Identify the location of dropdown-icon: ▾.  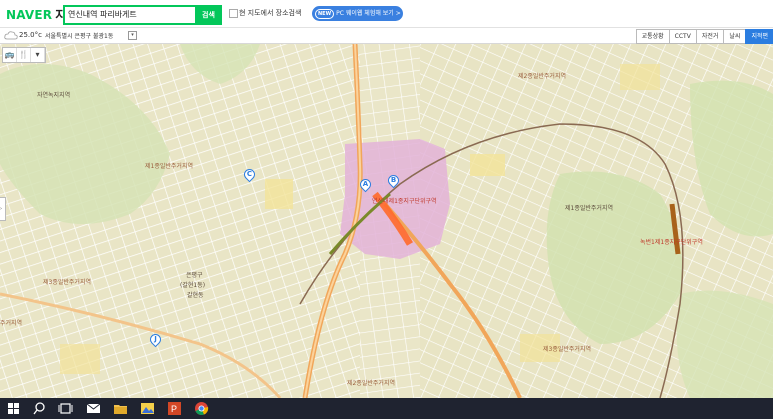
(38, 55).